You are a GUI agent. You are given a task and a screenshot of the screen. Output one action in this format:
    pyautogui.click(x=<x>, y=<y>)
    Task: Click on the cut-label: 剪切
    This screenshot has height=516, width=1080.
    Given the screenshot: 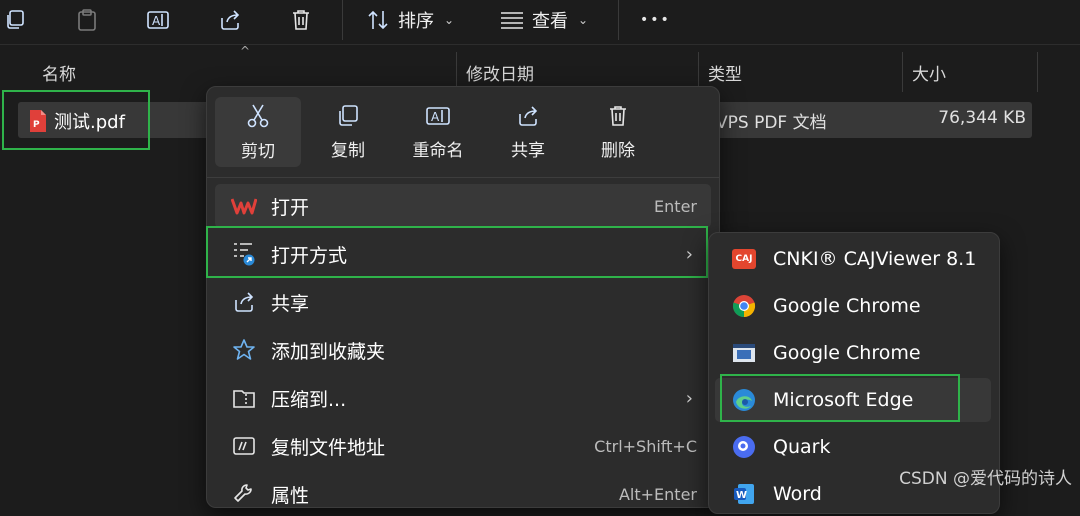 What is the action you would take?
    pyautogui.click(x=258, y=151)
    